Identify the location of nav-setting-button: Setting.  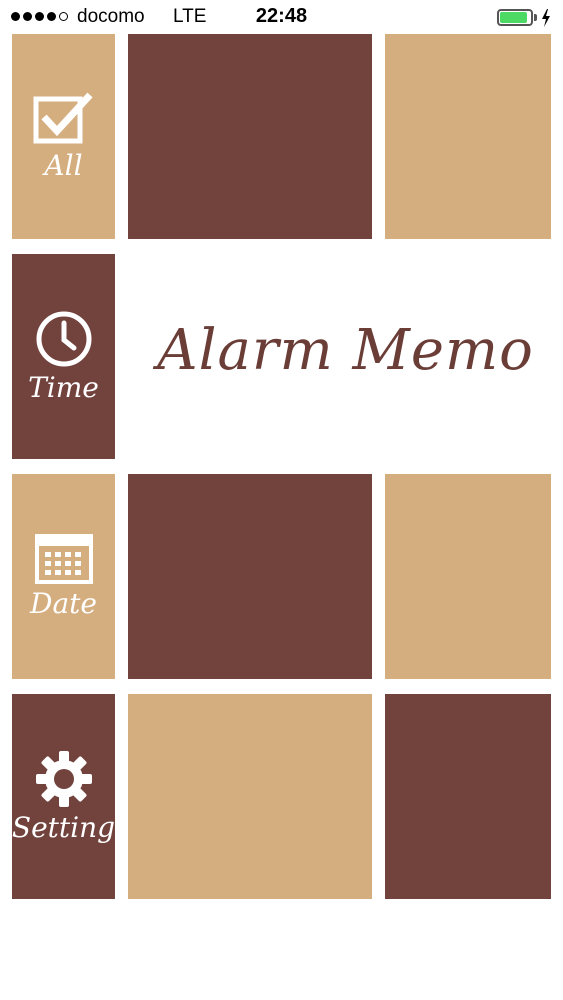
(63, 796).